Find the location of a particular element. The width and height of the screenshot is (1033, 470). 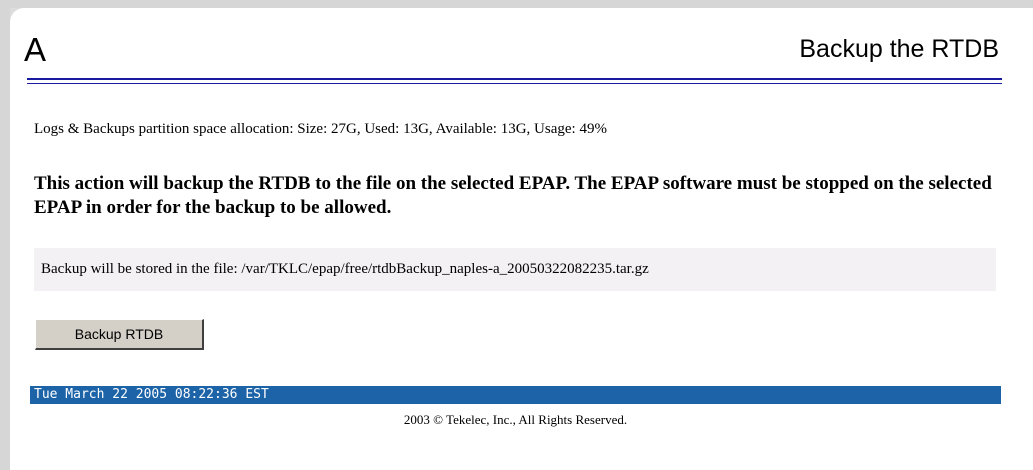

backup-rtdb-button: Backup RTDB is located at coordinates (119, 334).